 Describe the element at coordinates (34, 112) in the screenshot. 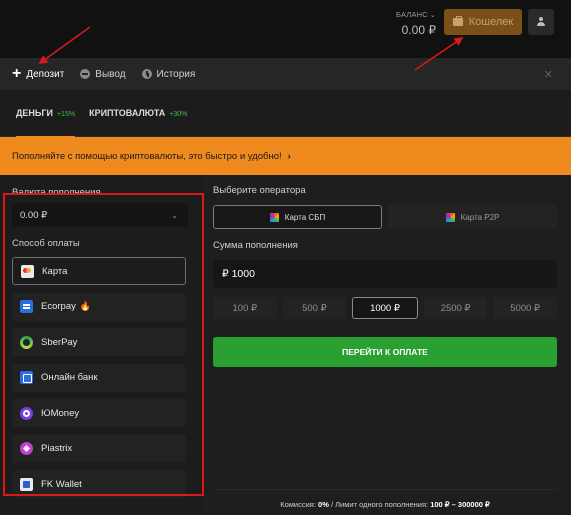

I see `subtab-money-label: ДЕНЬГИ` at that location.